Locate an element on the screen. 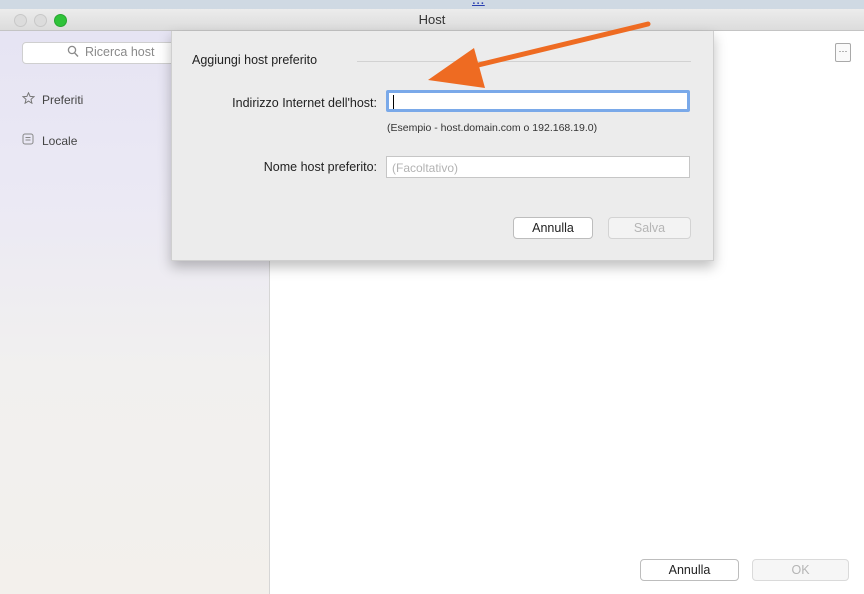  more-options-button: ··· is located at coordinates (843, 52).